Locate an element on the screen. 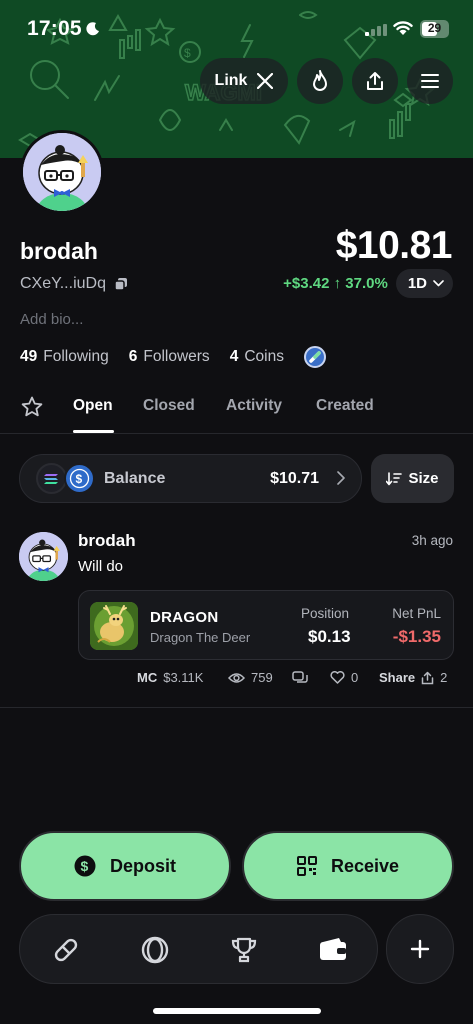 The image size is (473, 1024). battery-level: 29 is located at coordinates (434, 28).